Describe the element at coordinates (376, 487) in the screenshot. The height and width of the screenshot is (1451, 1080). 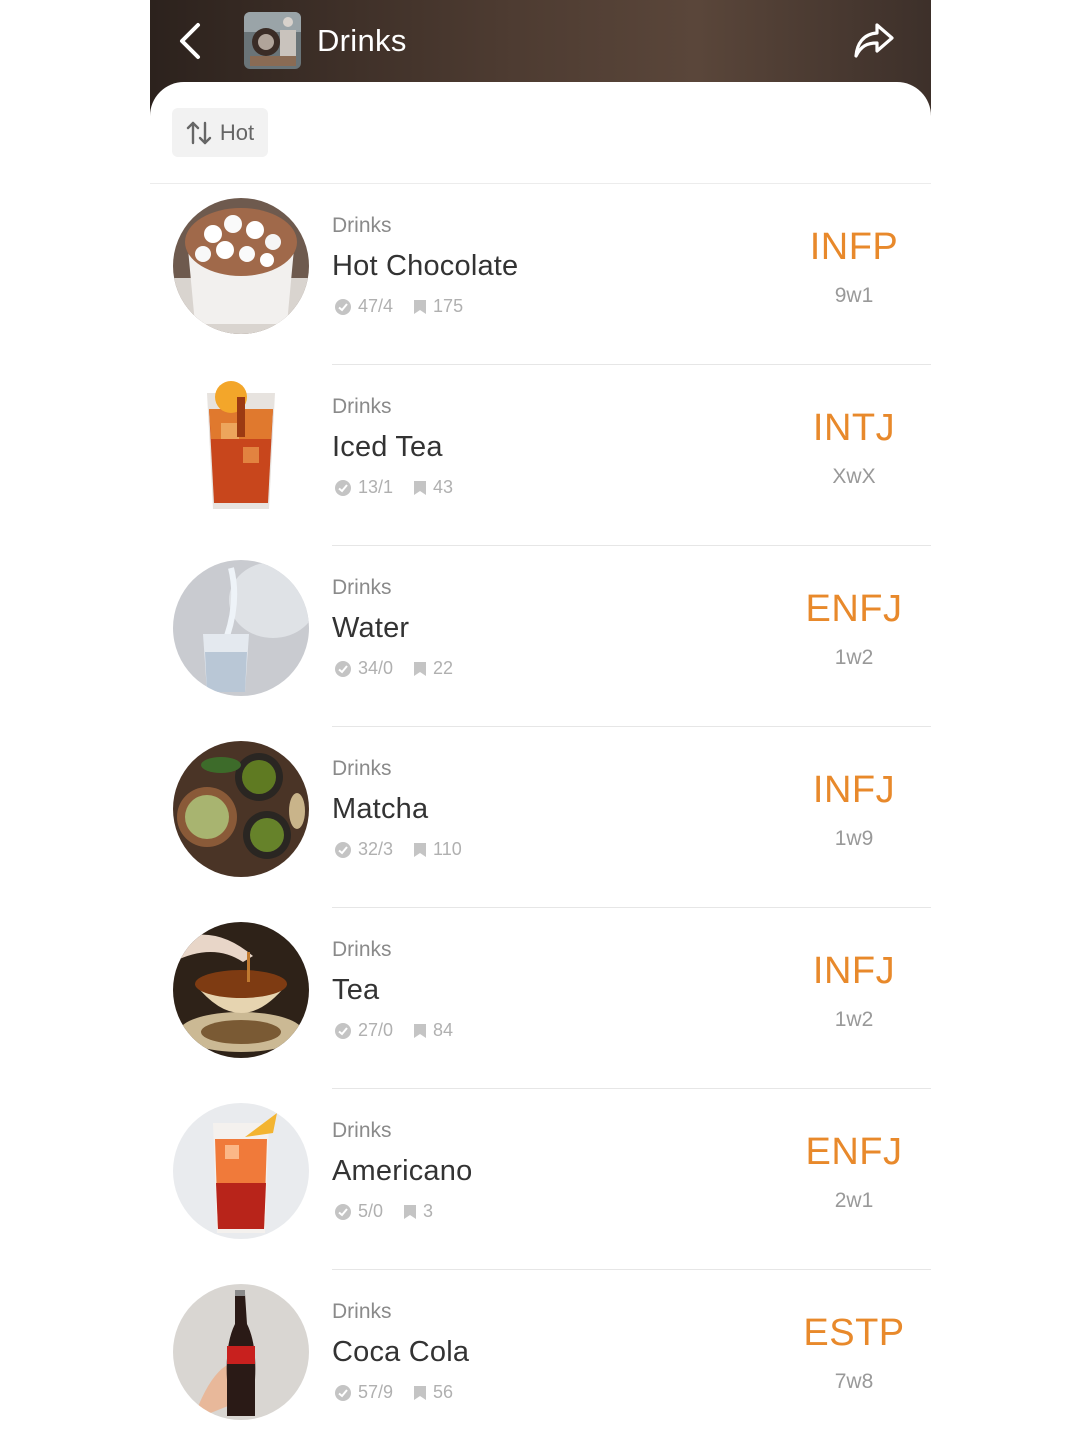
I see `vote-count: 13/1` at that location.